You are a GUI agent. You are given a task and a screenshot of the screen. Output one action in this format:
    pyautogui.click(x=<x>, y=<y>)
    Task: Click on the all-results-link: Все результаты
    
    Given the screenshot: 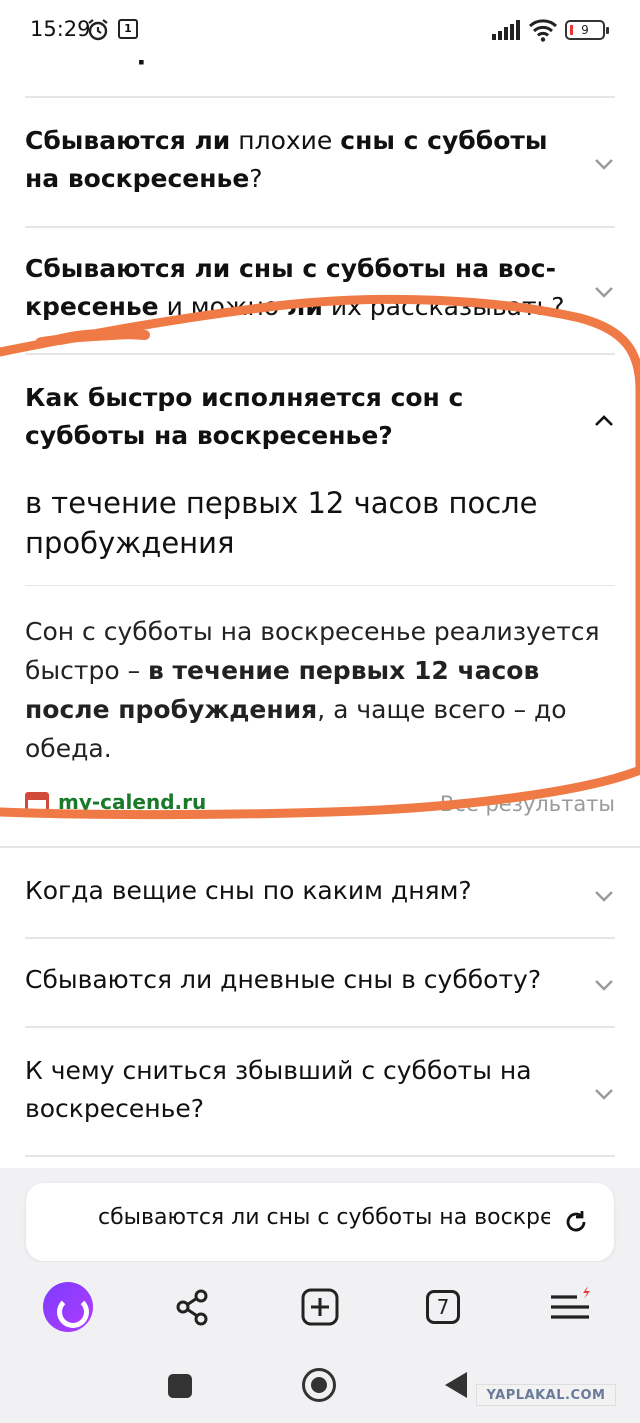 What is the action you would take?
    pyautogui.click(x=527, y=804)
    